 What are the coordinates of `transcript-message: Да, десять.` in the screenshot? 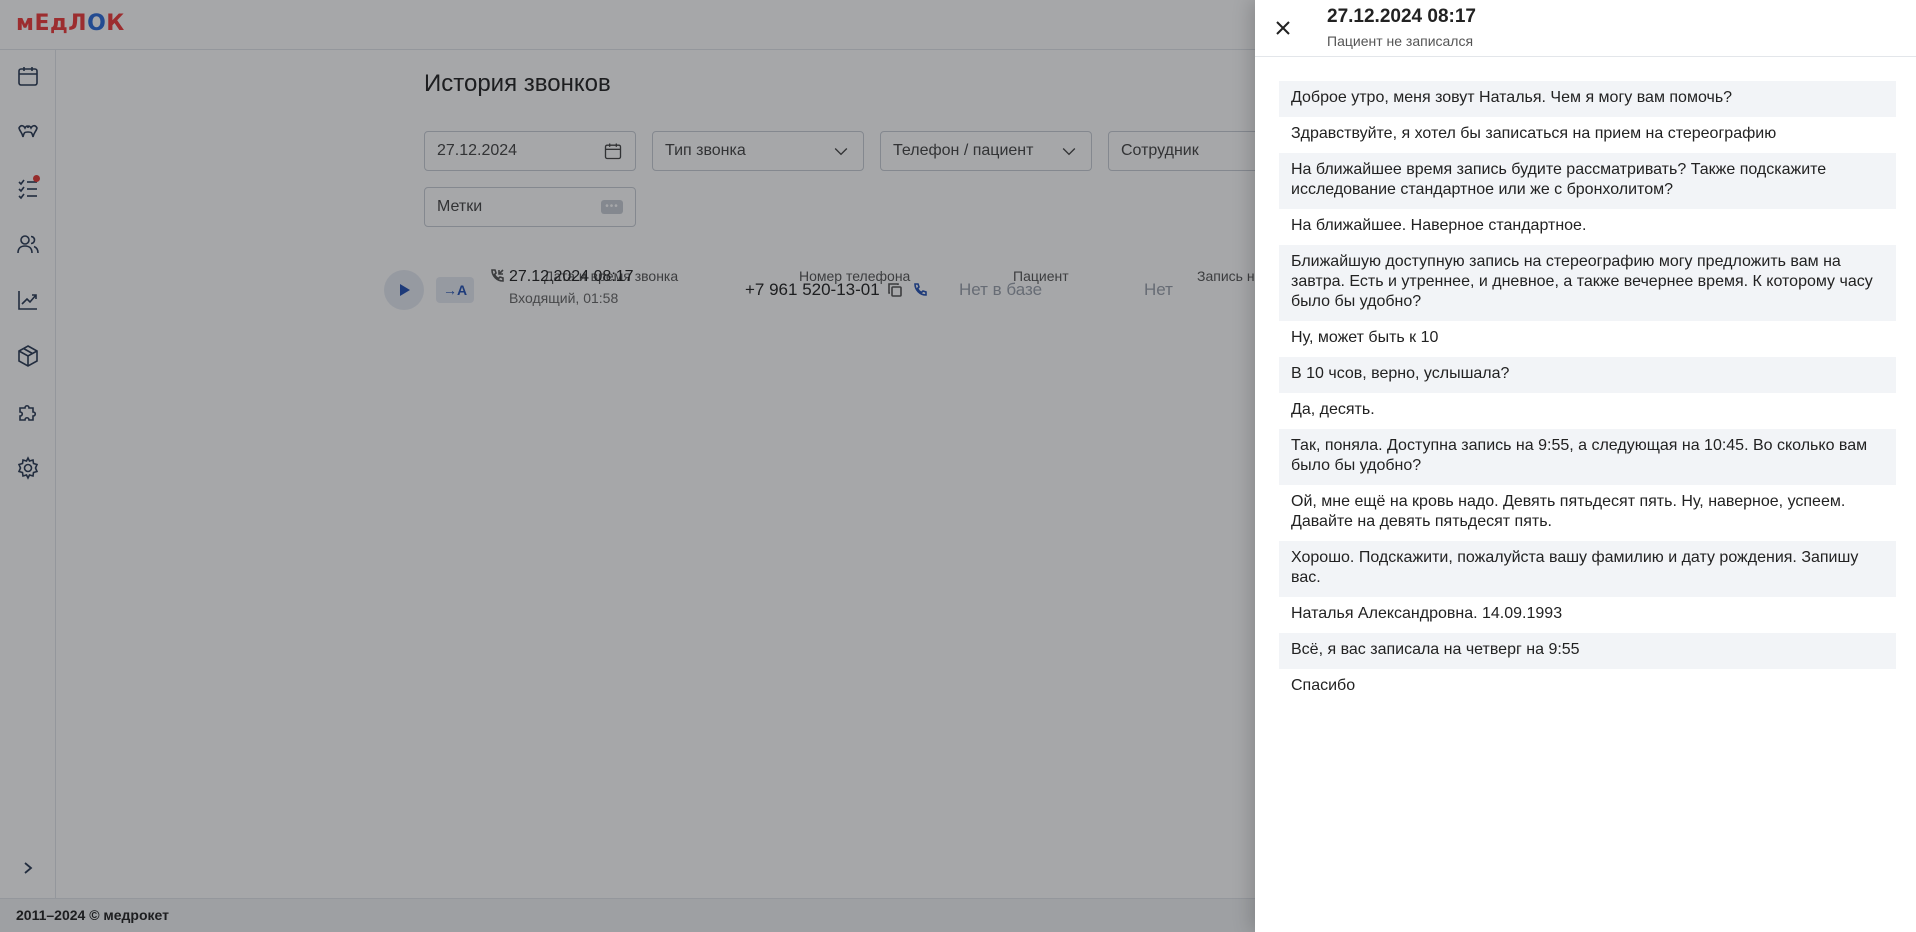 It's located at (1333, 409).